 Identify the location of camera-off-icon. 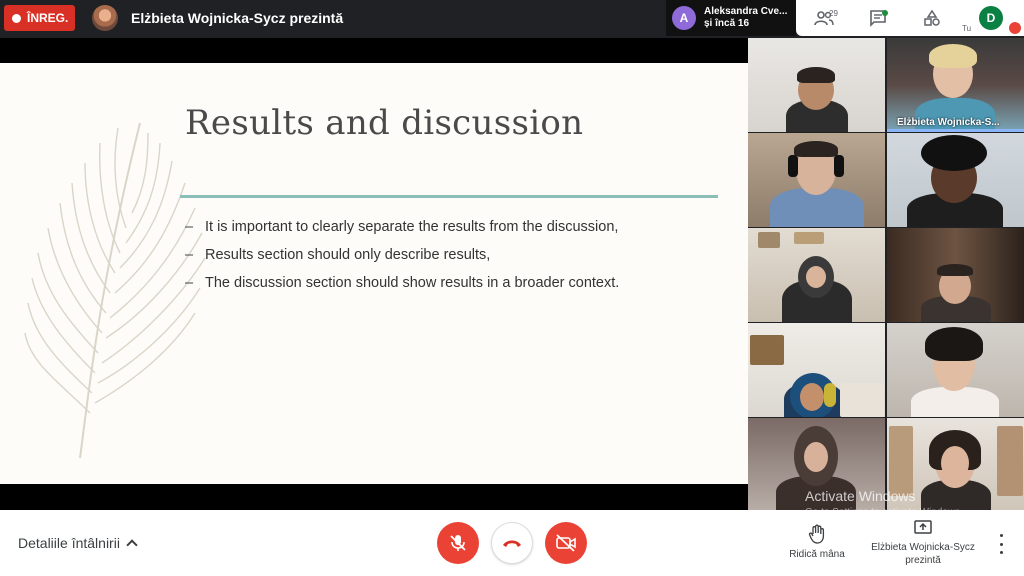
(566, 543).